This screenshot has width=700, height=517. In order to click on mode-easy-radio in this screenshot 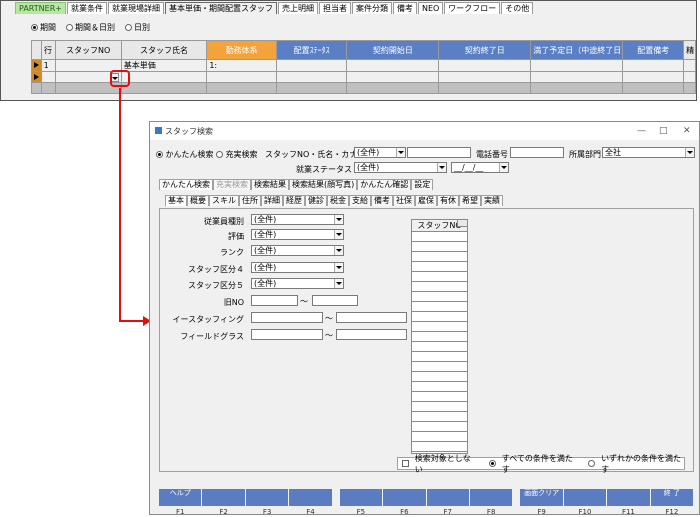, I will do `click(159, 154)`.